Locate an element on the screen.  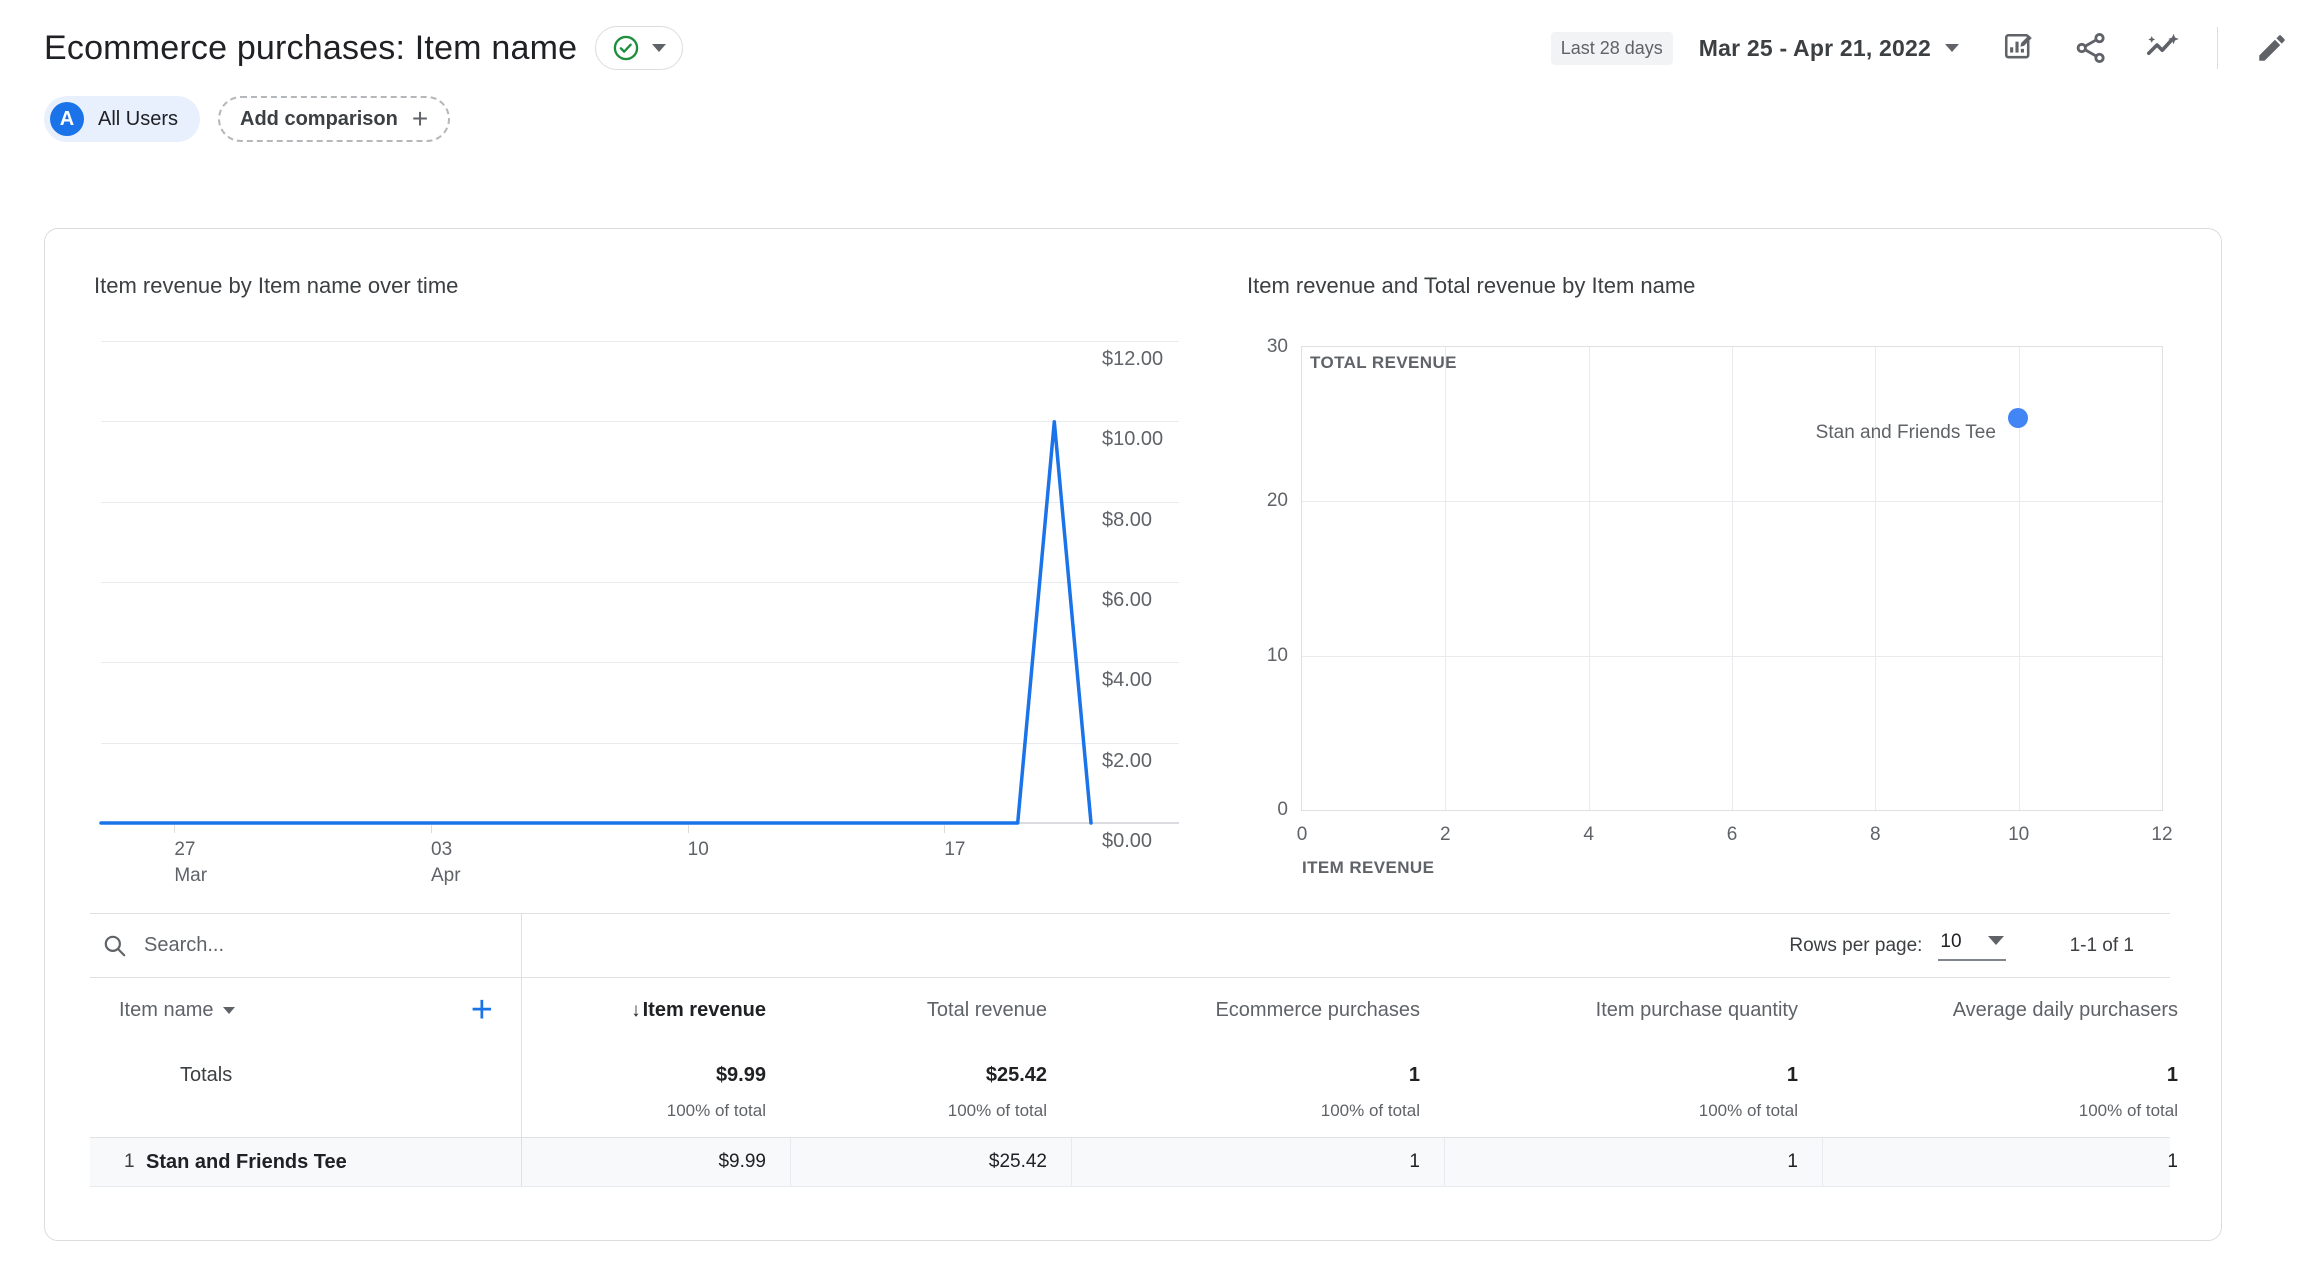
table-row: 1 Stan and Friends Tee $9.99 $25.42 1 1 1 is located at coordinates (1134, 1162).